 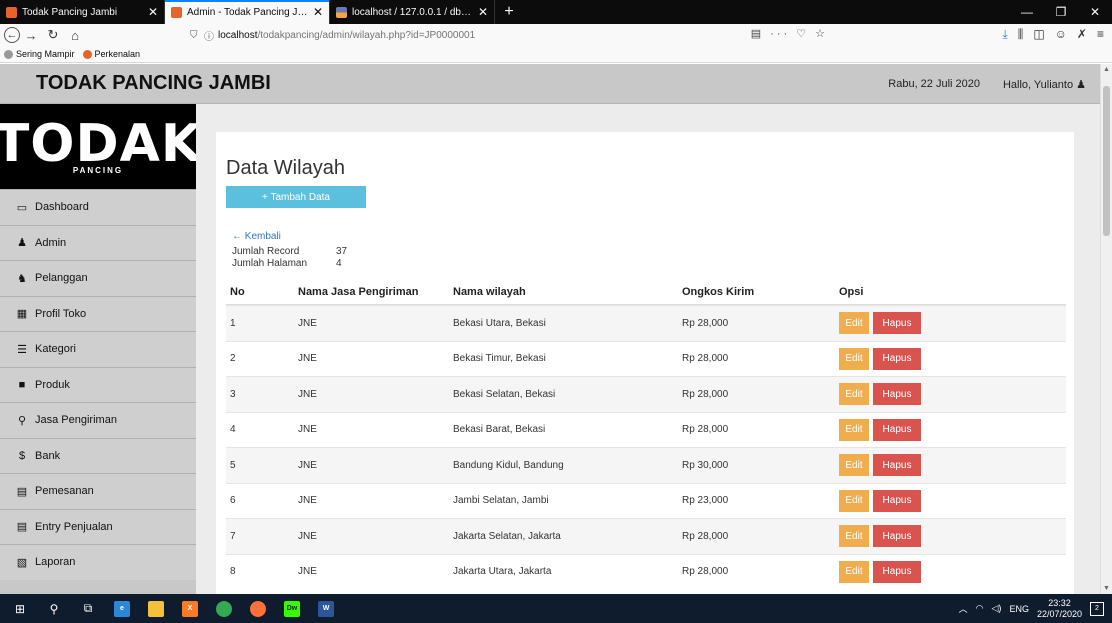 What do you see at coordinates (98, 455) in the screenshot?
I see `sidebar-item-bank: $ Bank` at bounding box center [98, 455].